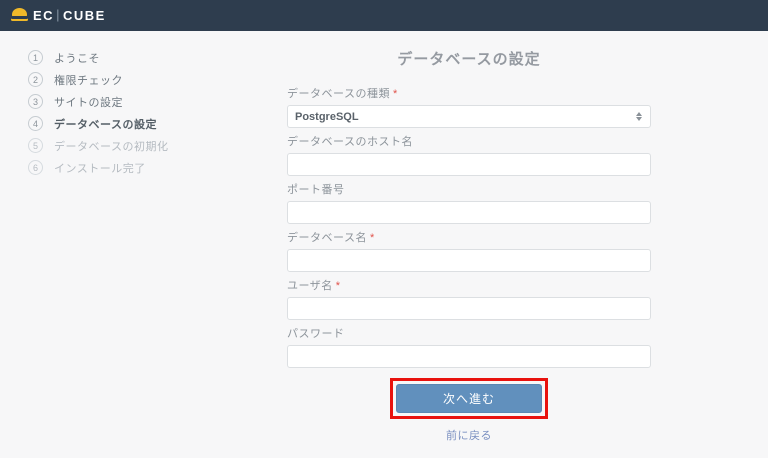  I want to click on field-label-text: データベースのホスト名, so click(350, 142).